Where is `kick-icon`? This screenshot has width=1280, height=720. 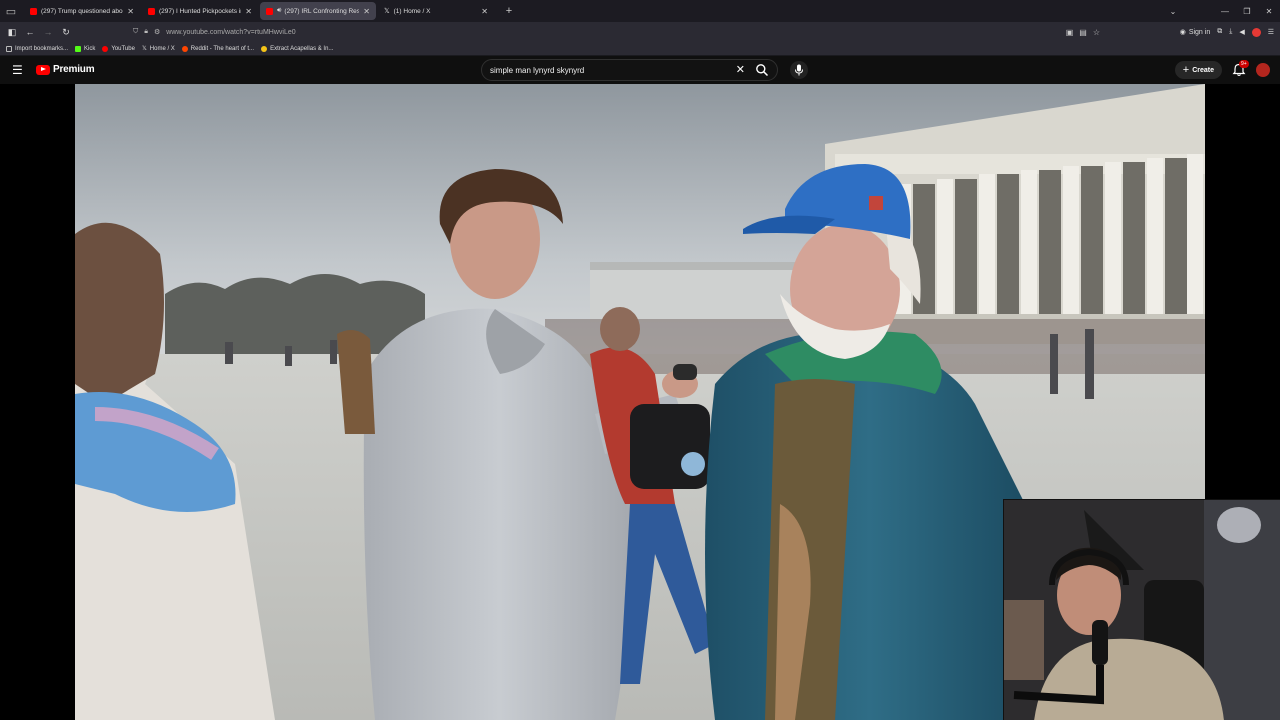
kick-icon is located at coordinates (78, 48).